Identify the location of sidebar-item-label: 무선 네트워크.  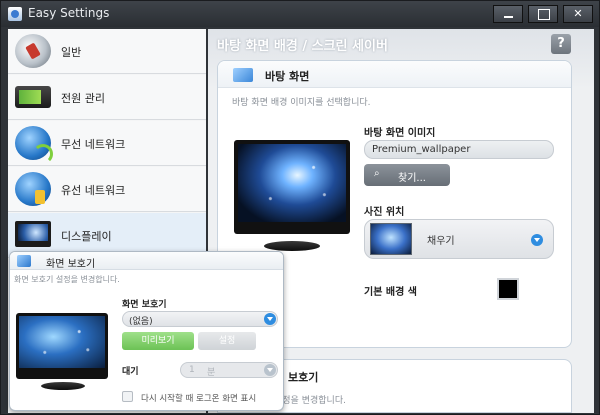
(93, 144).